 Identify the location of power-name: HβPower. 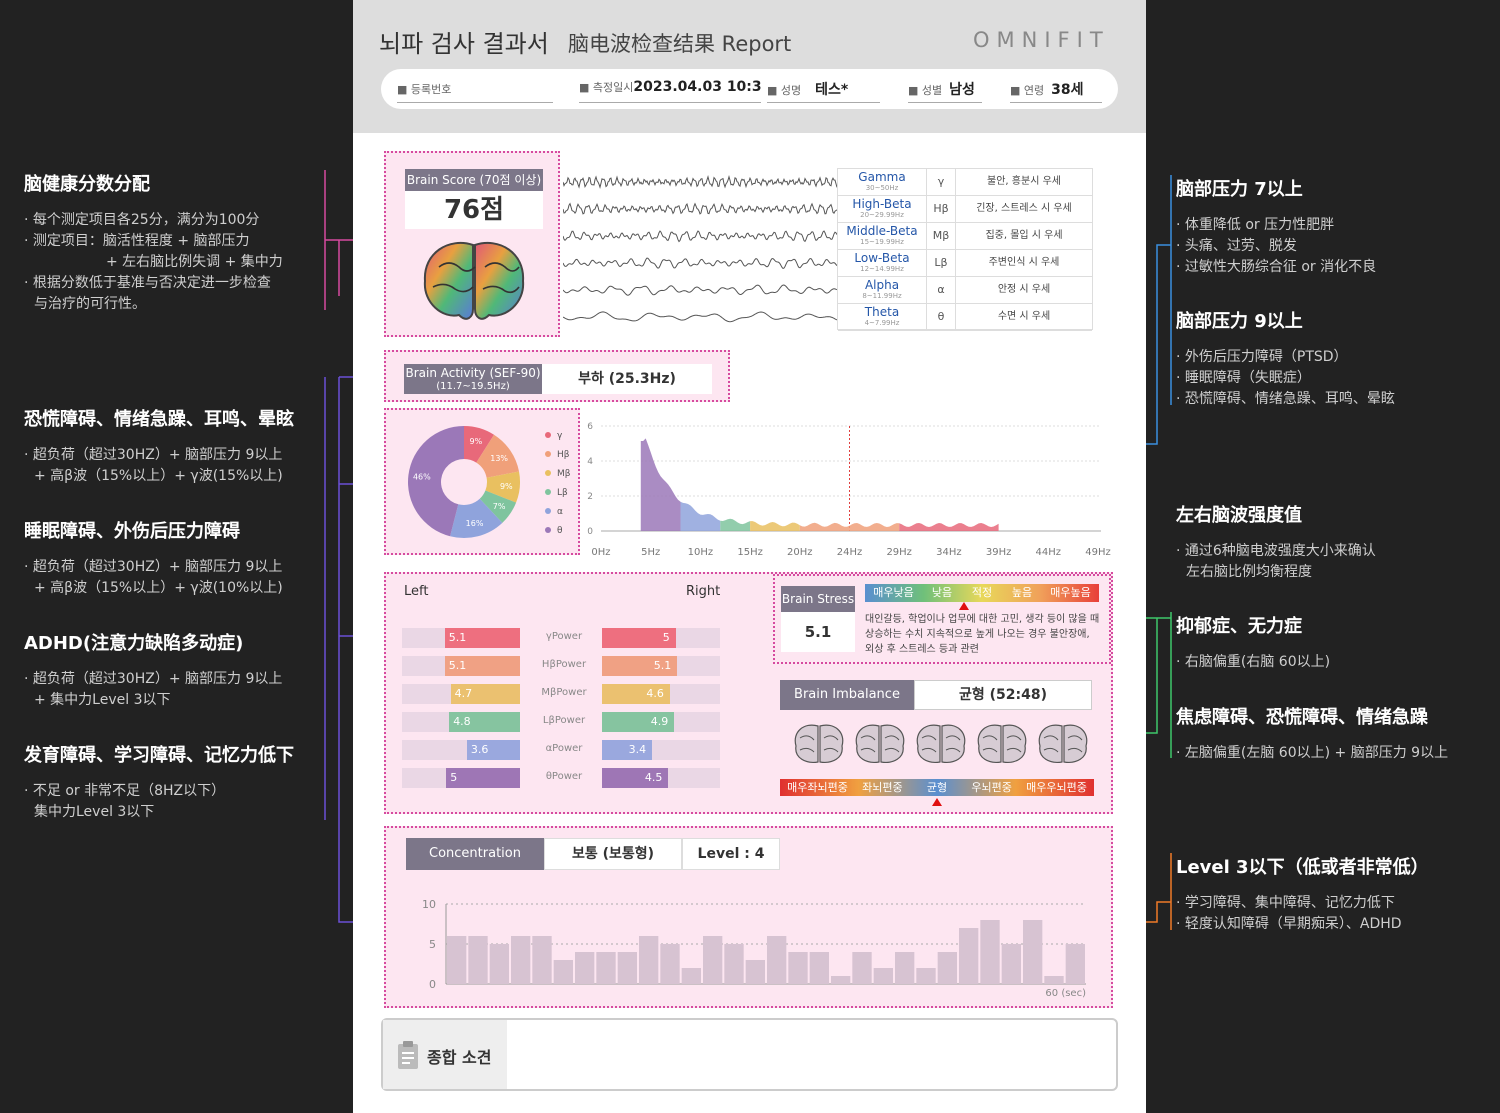
(564, 664).